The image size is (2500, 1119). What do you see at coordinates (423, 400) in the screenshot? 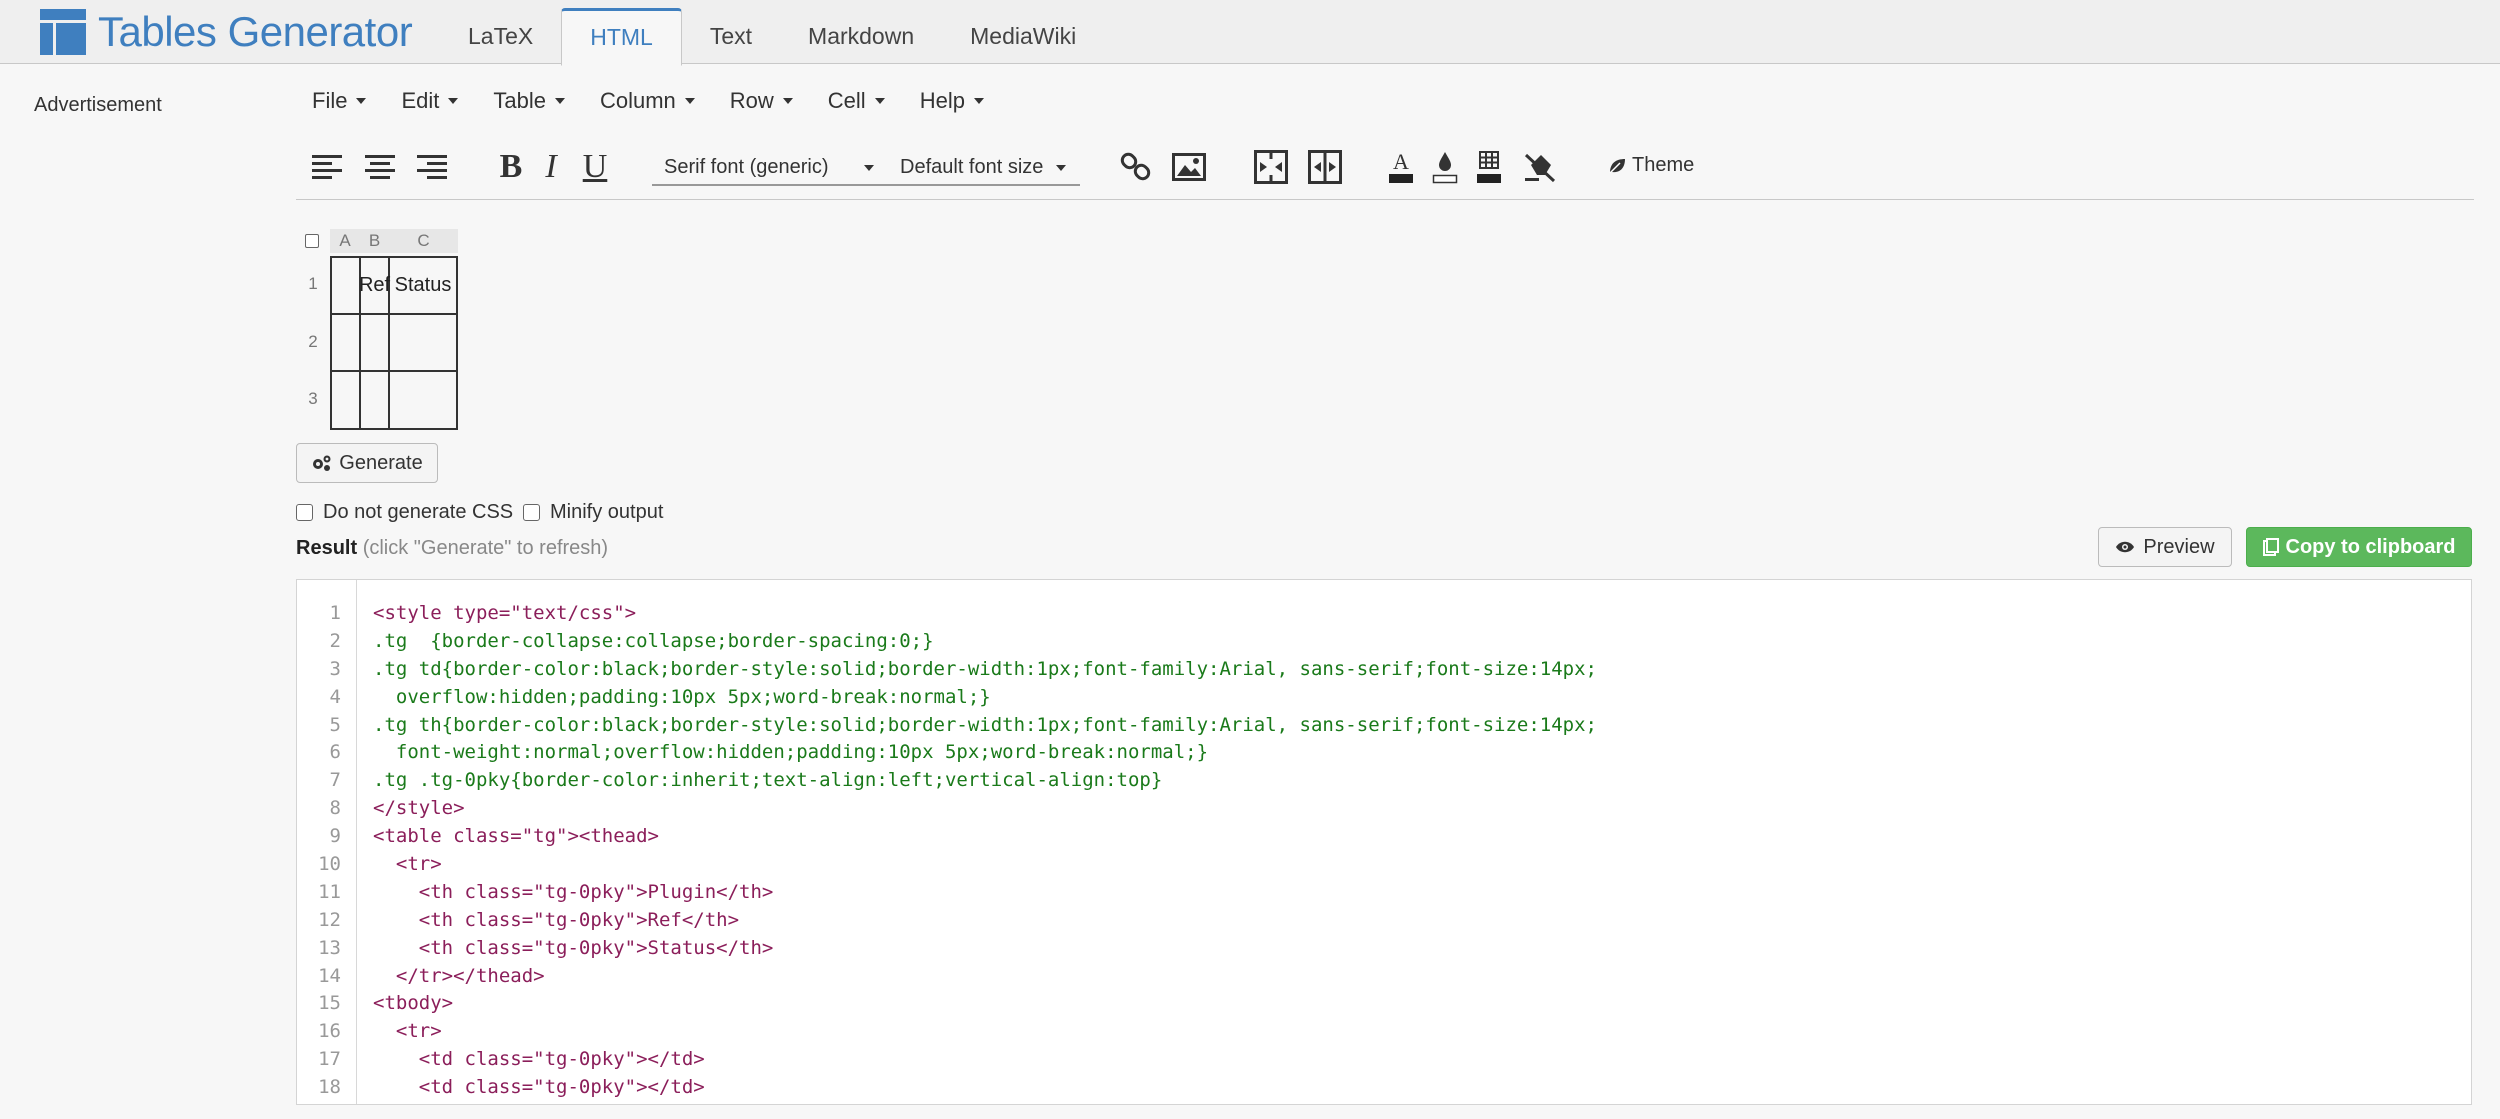
I see `cell-c3` at bounding box center [423, 400].